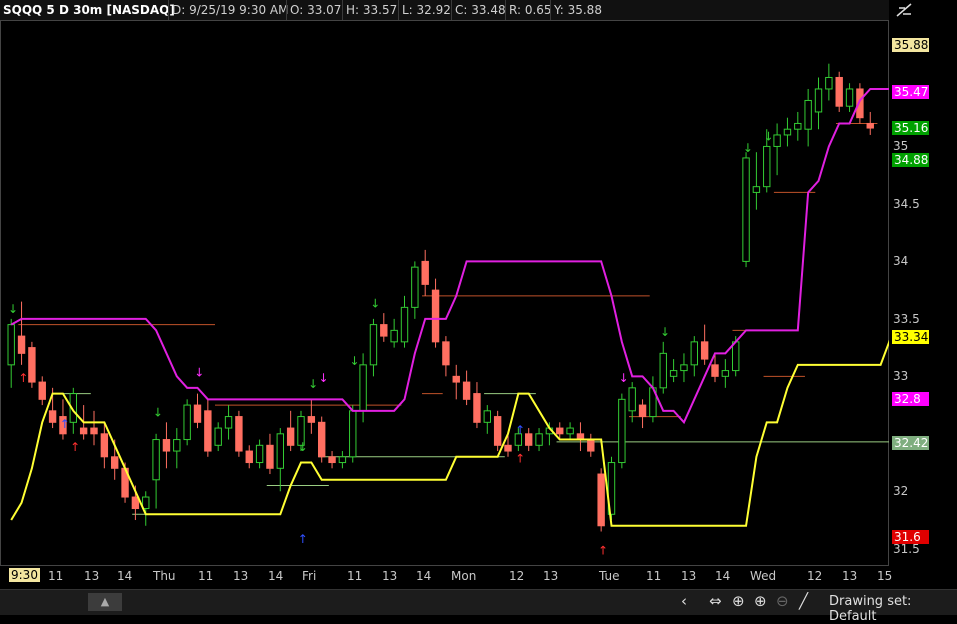 The image size is (957, 624). What do you see at coordinates (609, 576) in the screenshot?
I see `time-tick-label: Tue` at bounding box center [609, 576].